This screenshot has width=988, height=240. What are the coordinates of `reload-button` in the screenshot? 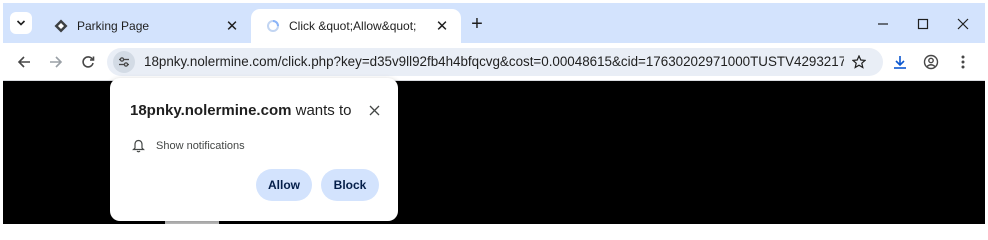 It's located at (88, 62).